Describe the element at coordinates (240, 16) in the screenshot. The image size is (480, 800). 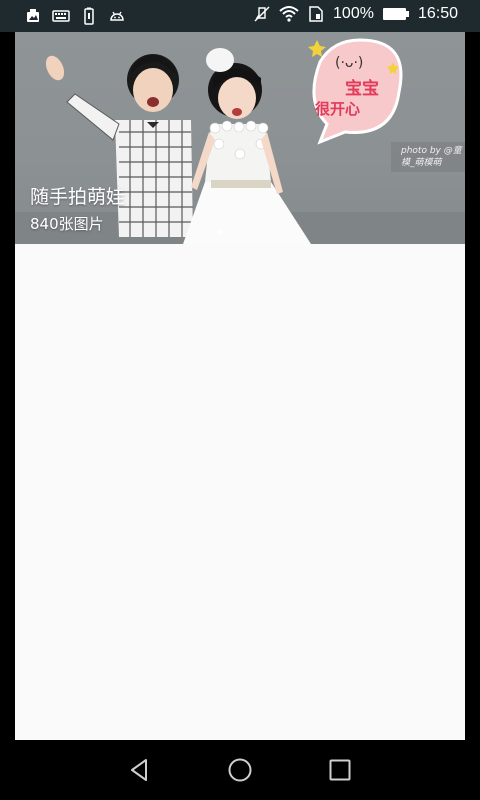
I see `status-bar: 100% 16:50` at that location.